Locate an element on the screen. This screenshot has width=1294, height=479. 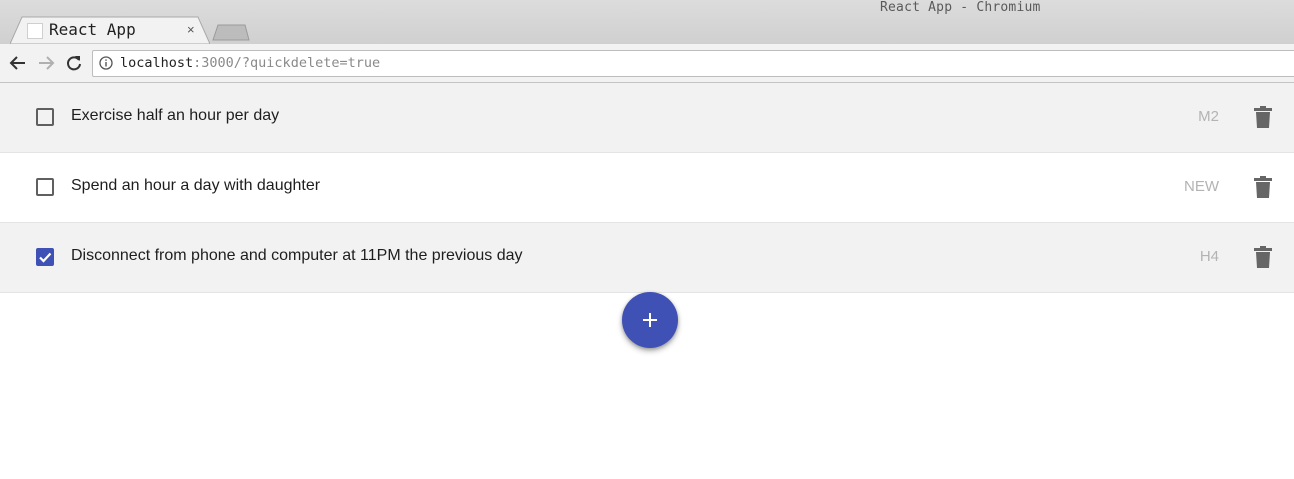
url-text: localhost:3000/?quickdelete=true is located at coordinates (250, 63).